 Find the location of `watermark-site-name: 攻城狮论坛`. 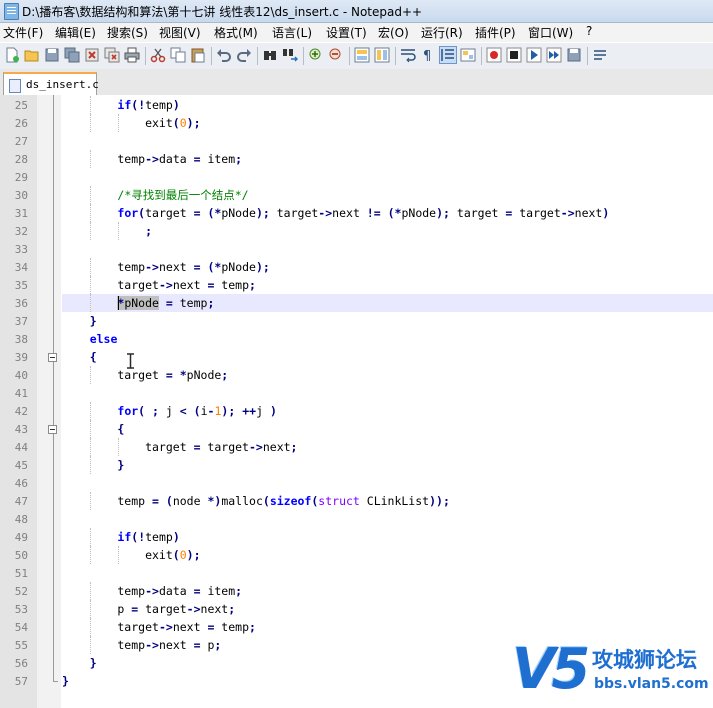

watermark-site-name: 攻城狮论坛 is located at coordinates (644, 660).